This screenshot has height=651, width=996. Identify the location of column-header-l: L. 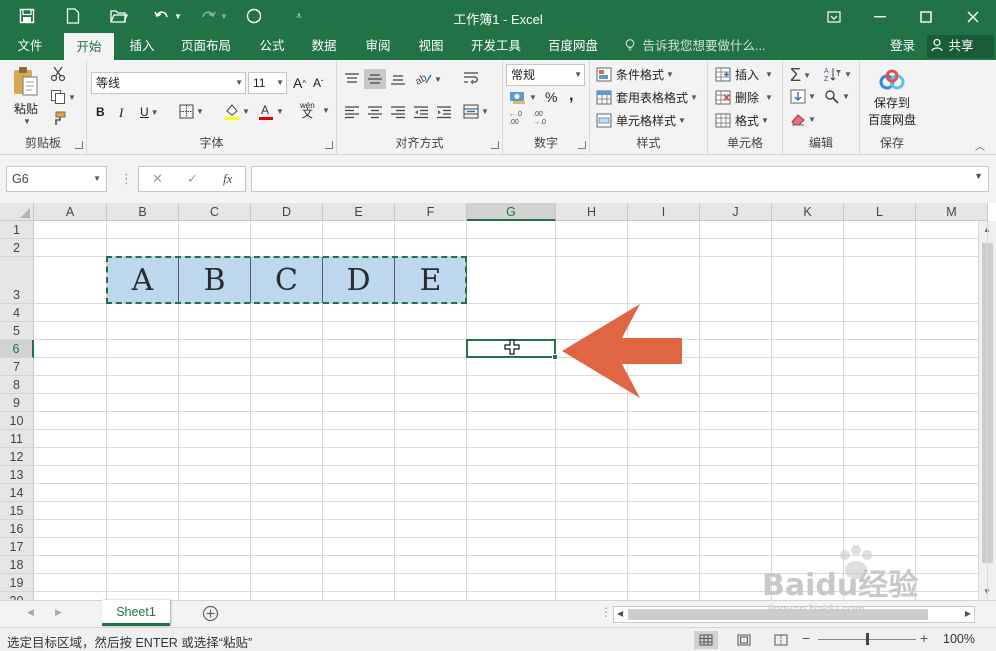
(880, 212).